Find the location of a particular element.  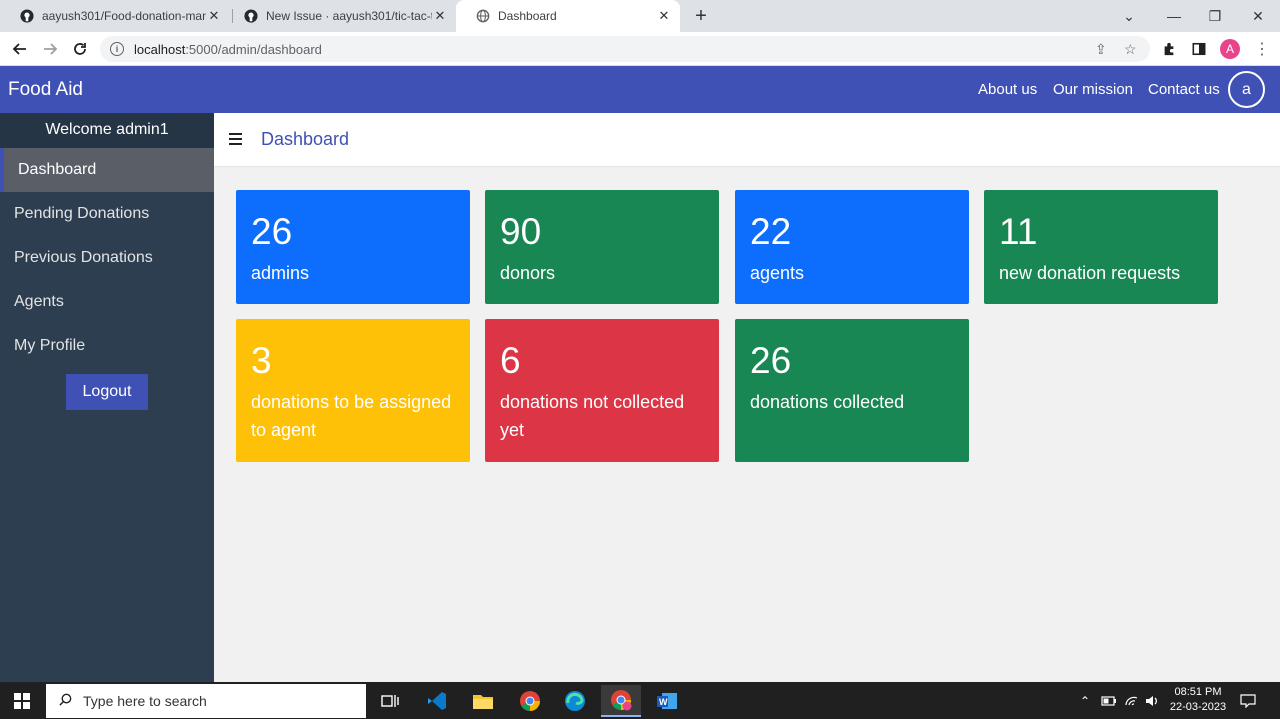

notification-icon is located at coordinates (1248, 700).